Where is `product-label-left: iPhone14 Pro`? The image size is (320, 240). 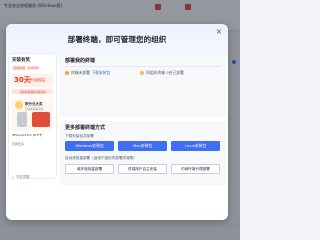 product-label-left: iPhone14 Pro is located at coordinates (22, 135).